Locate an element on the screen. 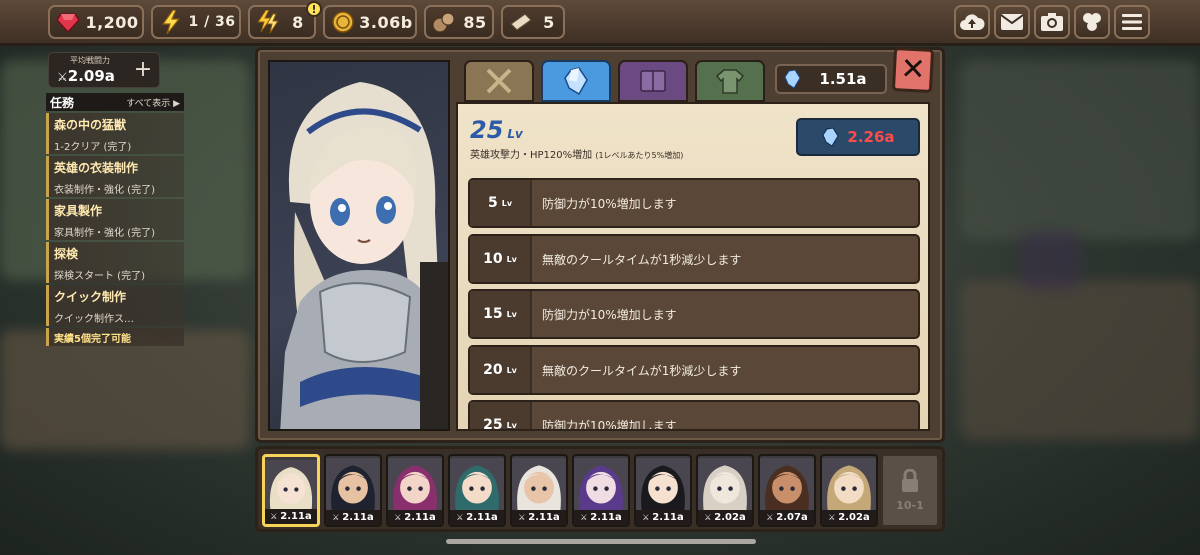 This screenshot has width=1200, height=555. menu-icon is located at coordinates (1132, 22).